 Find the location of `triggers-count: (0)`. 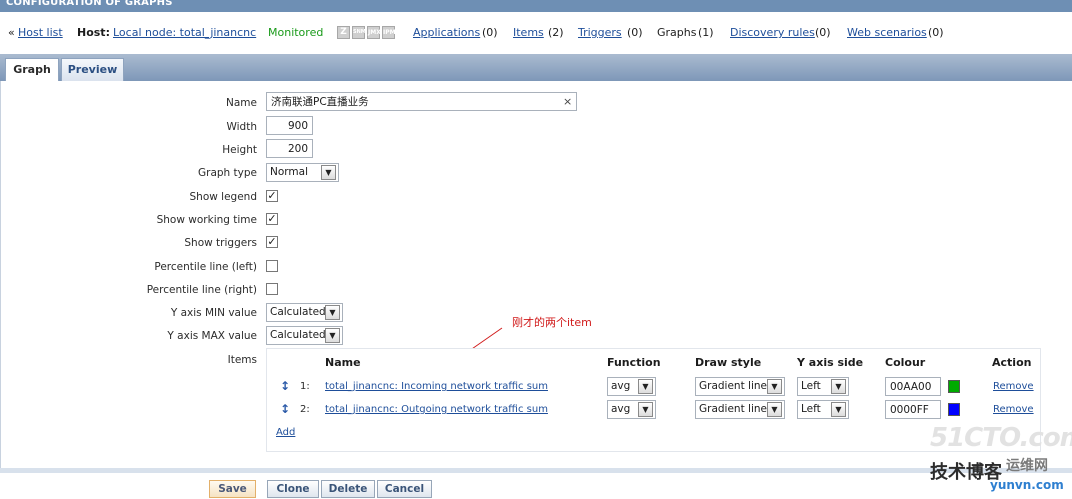

triggers-count: (0) is located at coordinates (635, 32).